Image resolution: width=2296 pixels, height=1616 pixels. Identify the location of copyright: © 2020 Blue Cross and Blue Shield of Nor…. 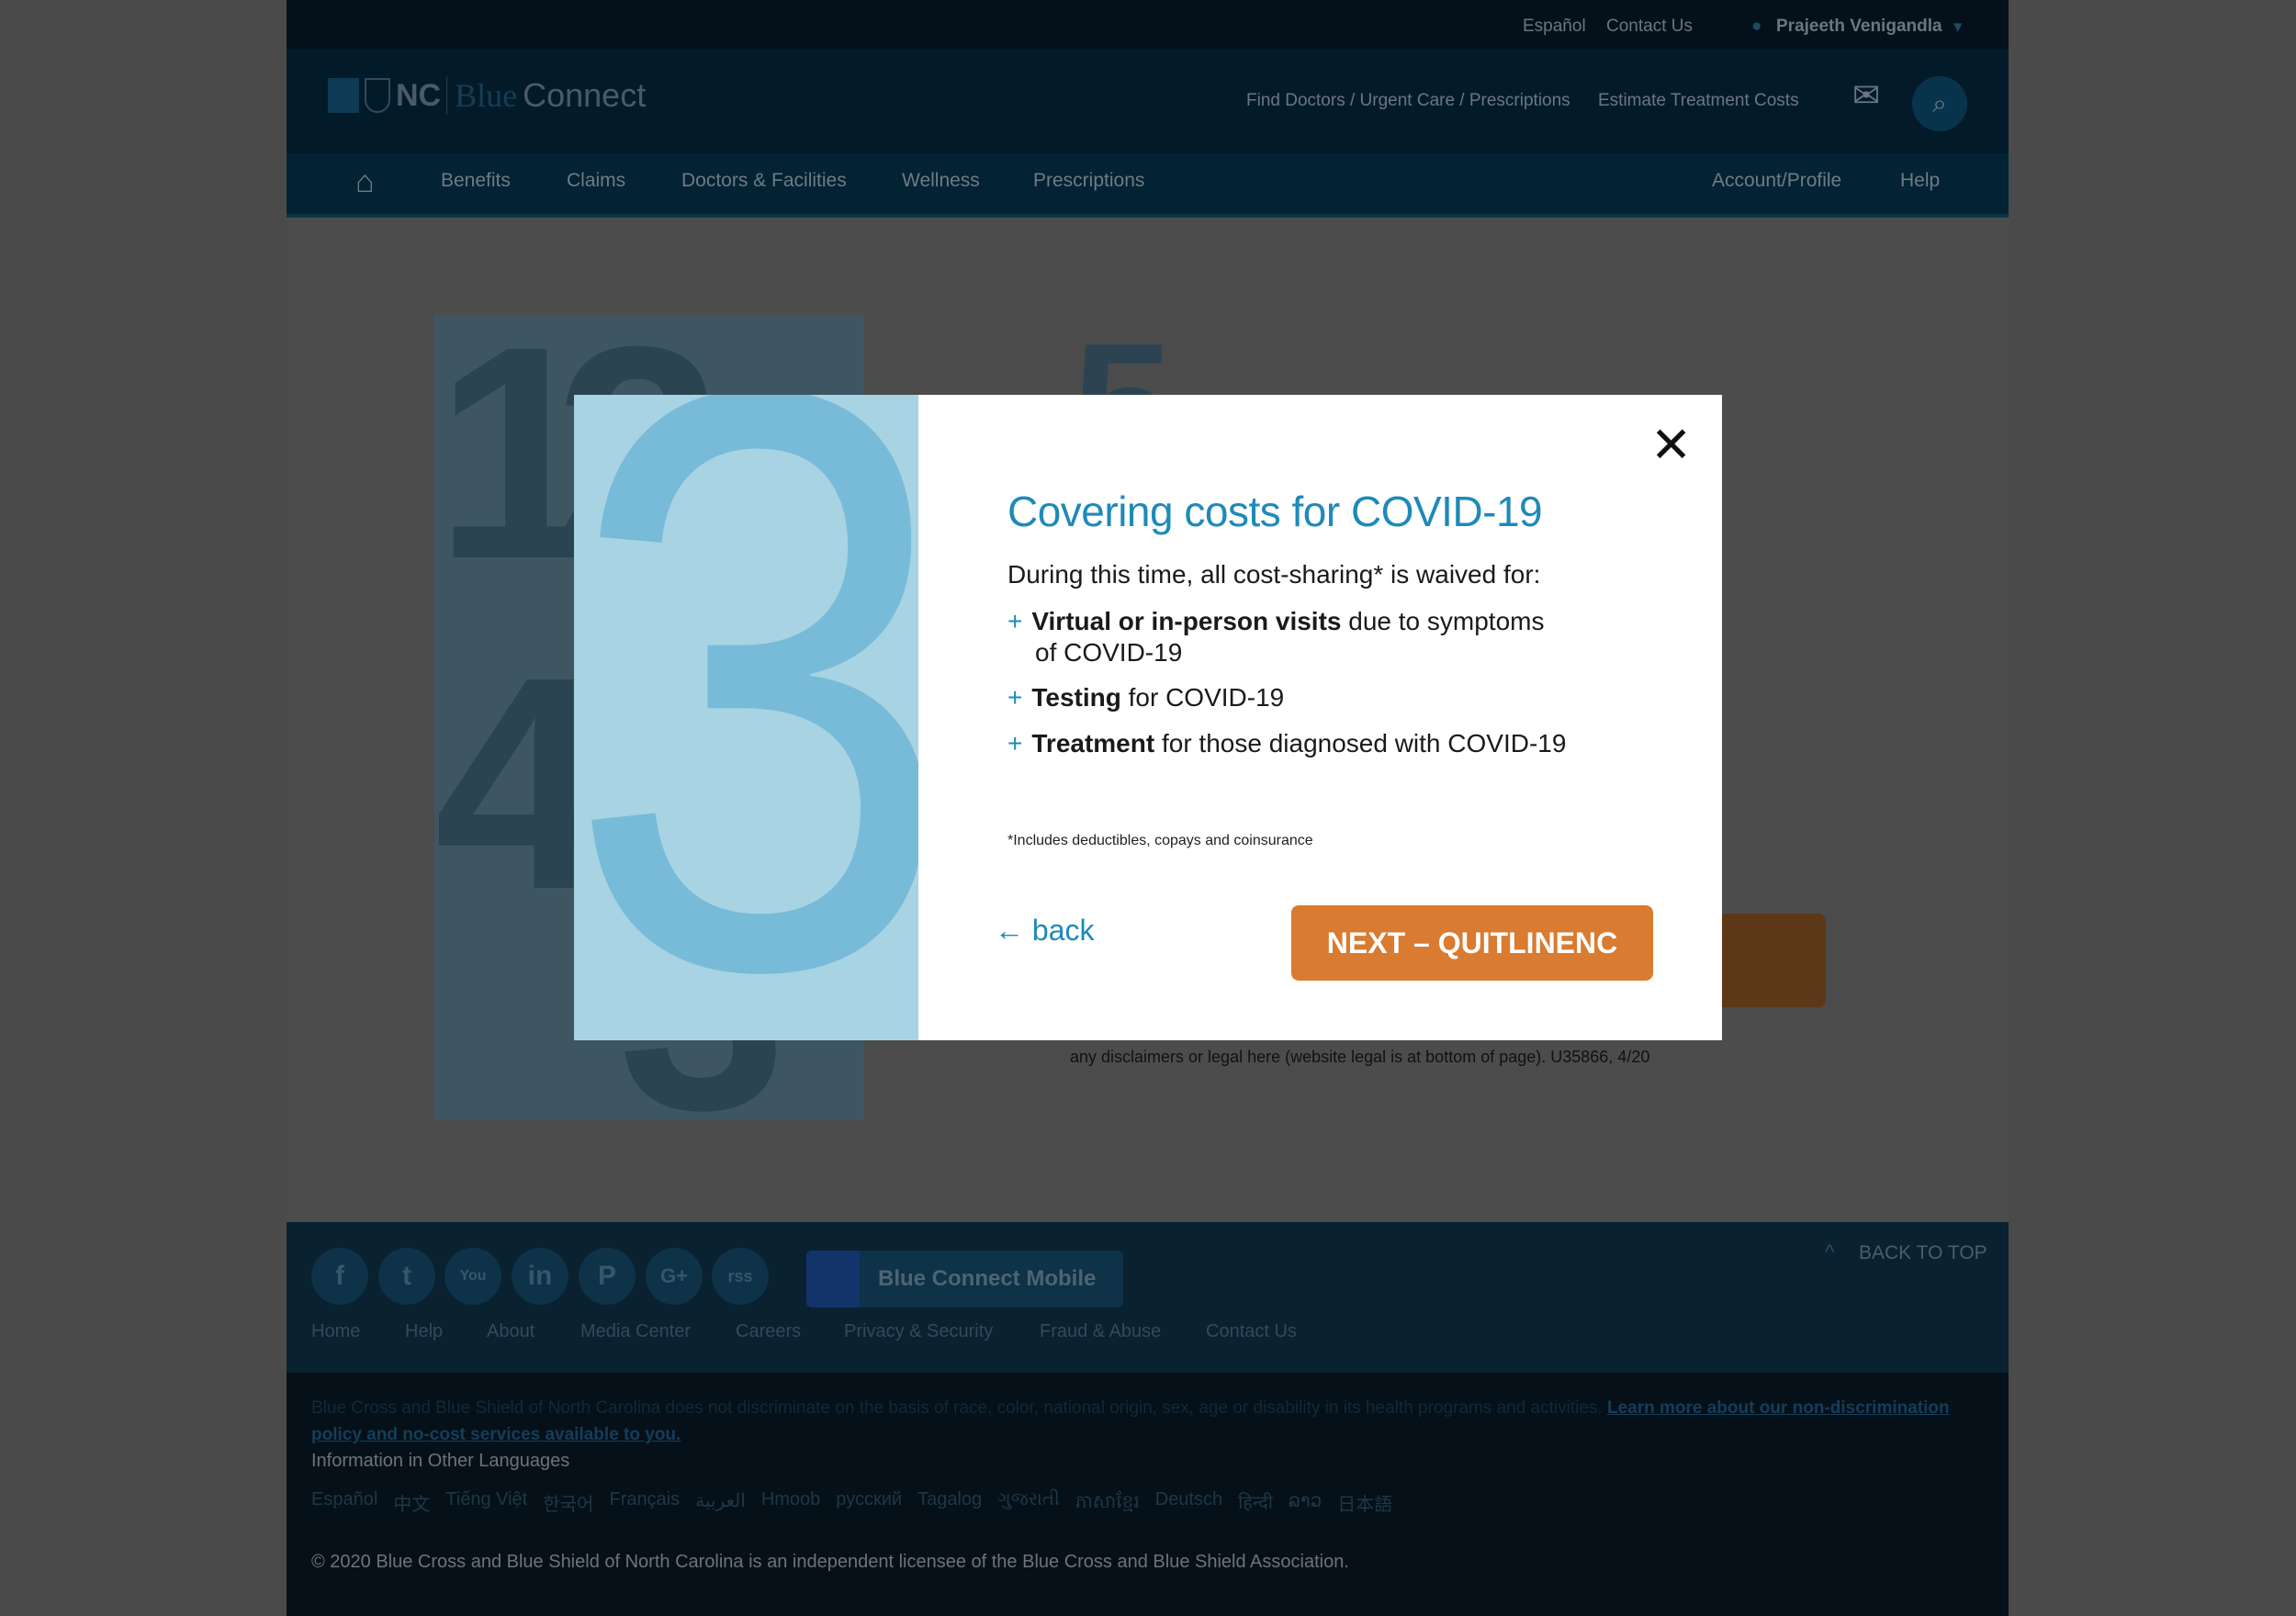
(830, 1562).